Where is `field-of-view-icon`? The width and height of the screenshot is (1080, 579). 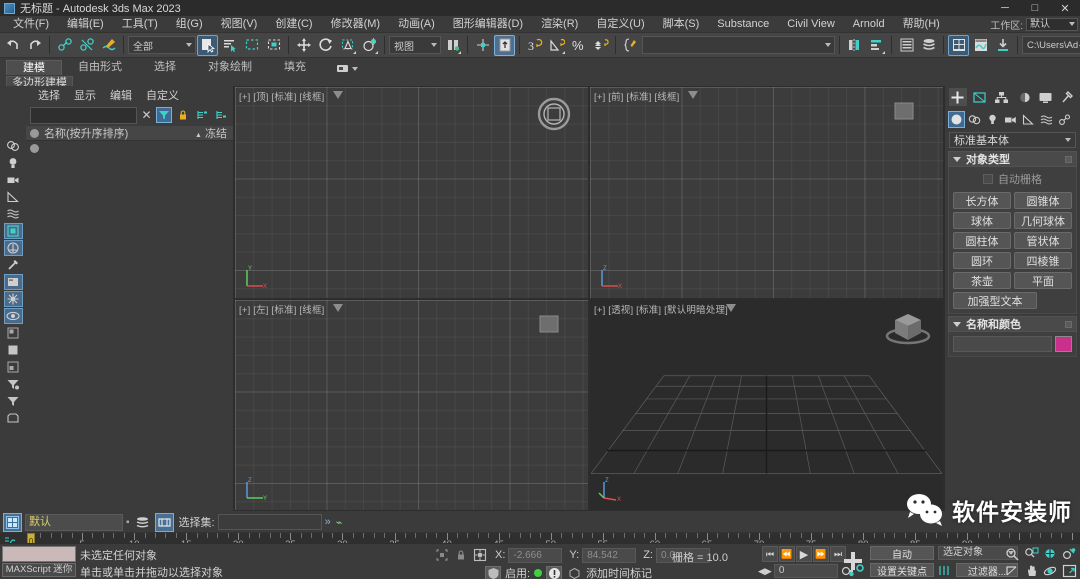
field-of-view-icon is located at coordinates (1069, 553).